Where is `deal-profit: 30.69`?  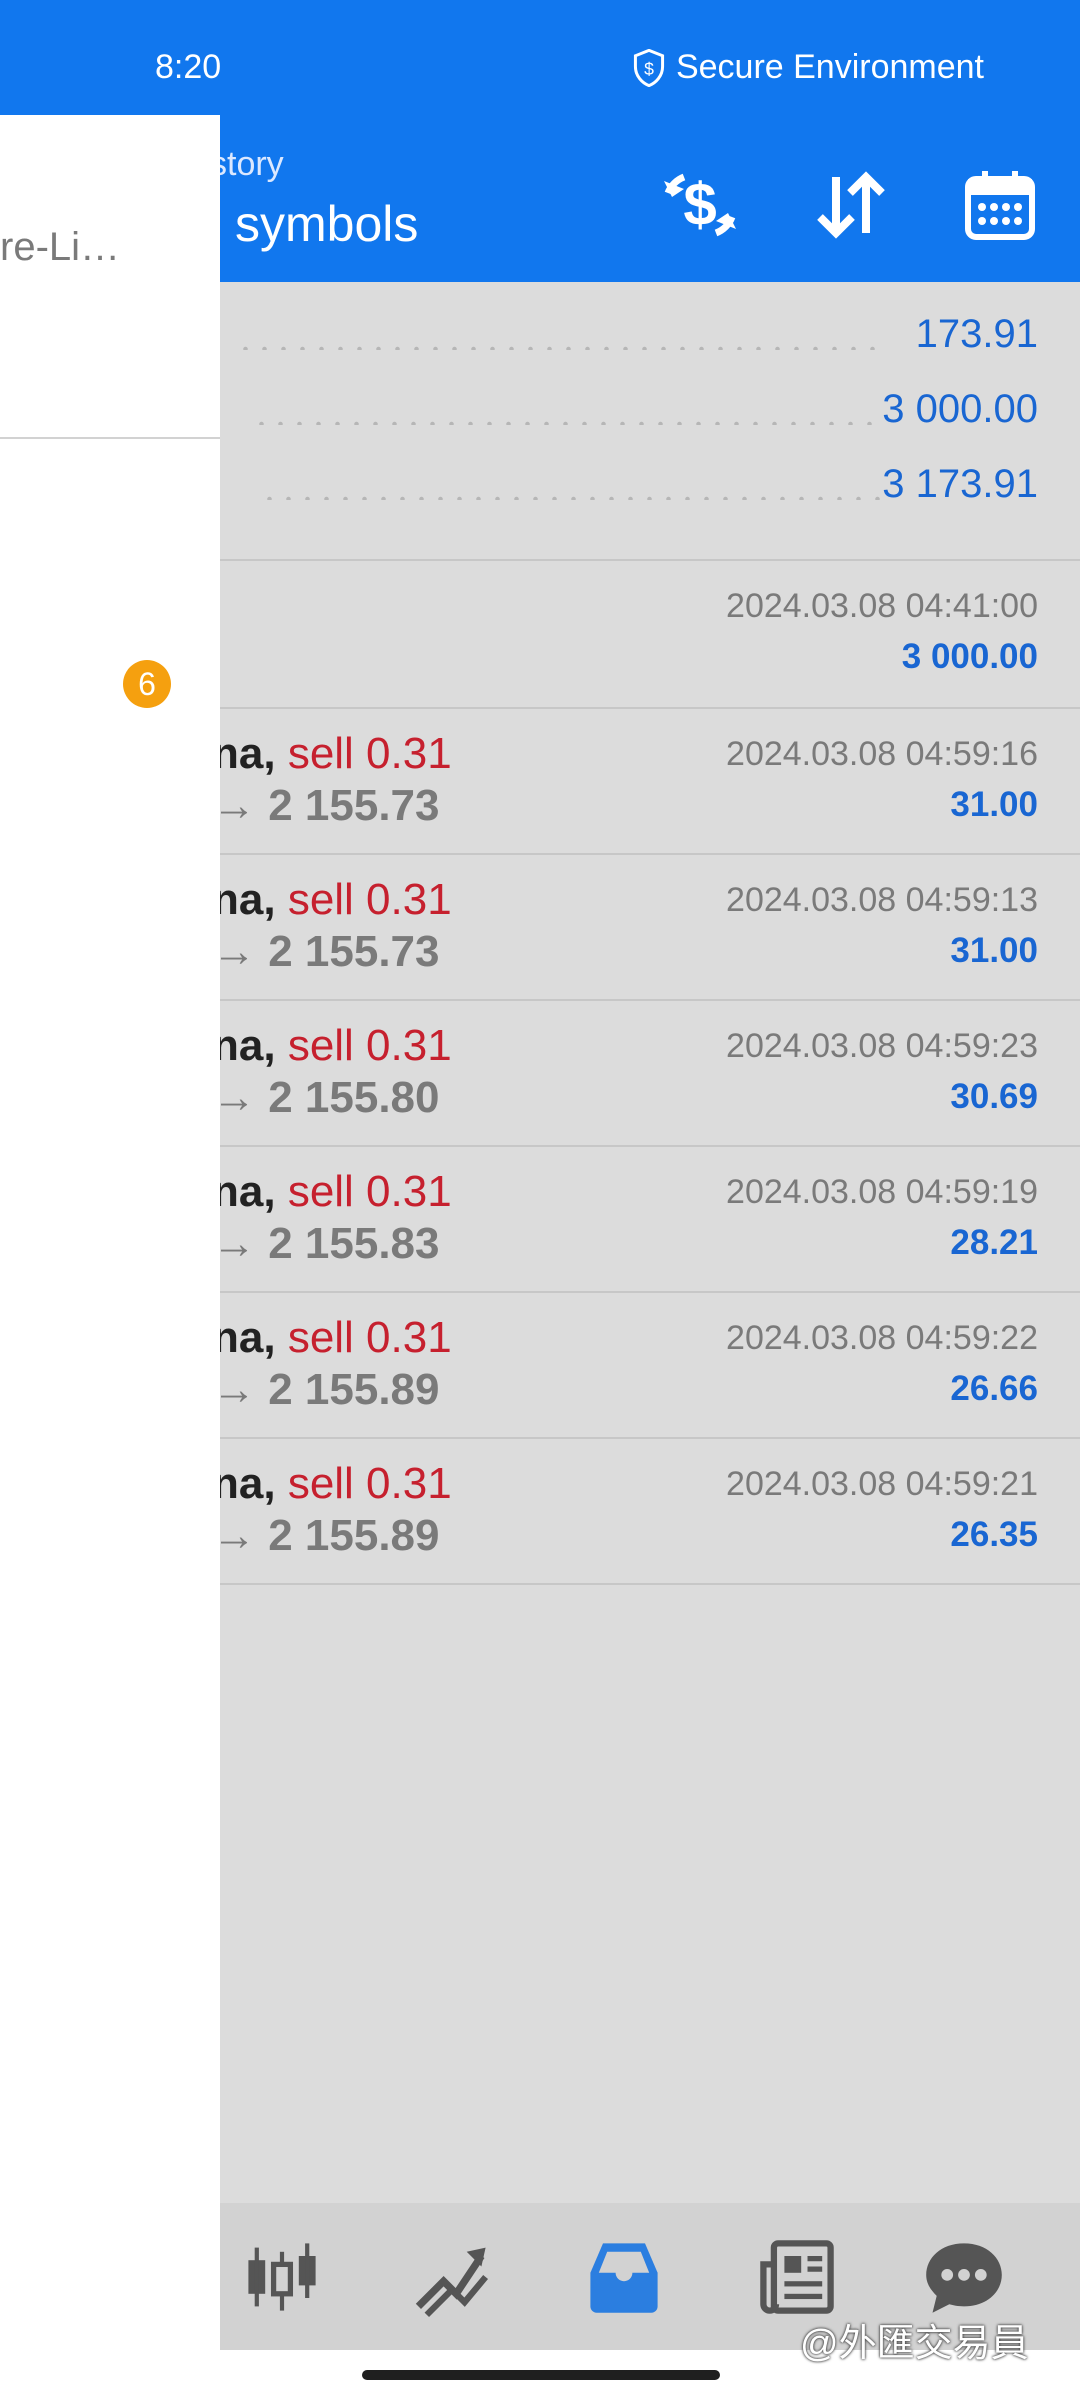 deal-profit: 30.69 is located at coordinates (994, 1096).